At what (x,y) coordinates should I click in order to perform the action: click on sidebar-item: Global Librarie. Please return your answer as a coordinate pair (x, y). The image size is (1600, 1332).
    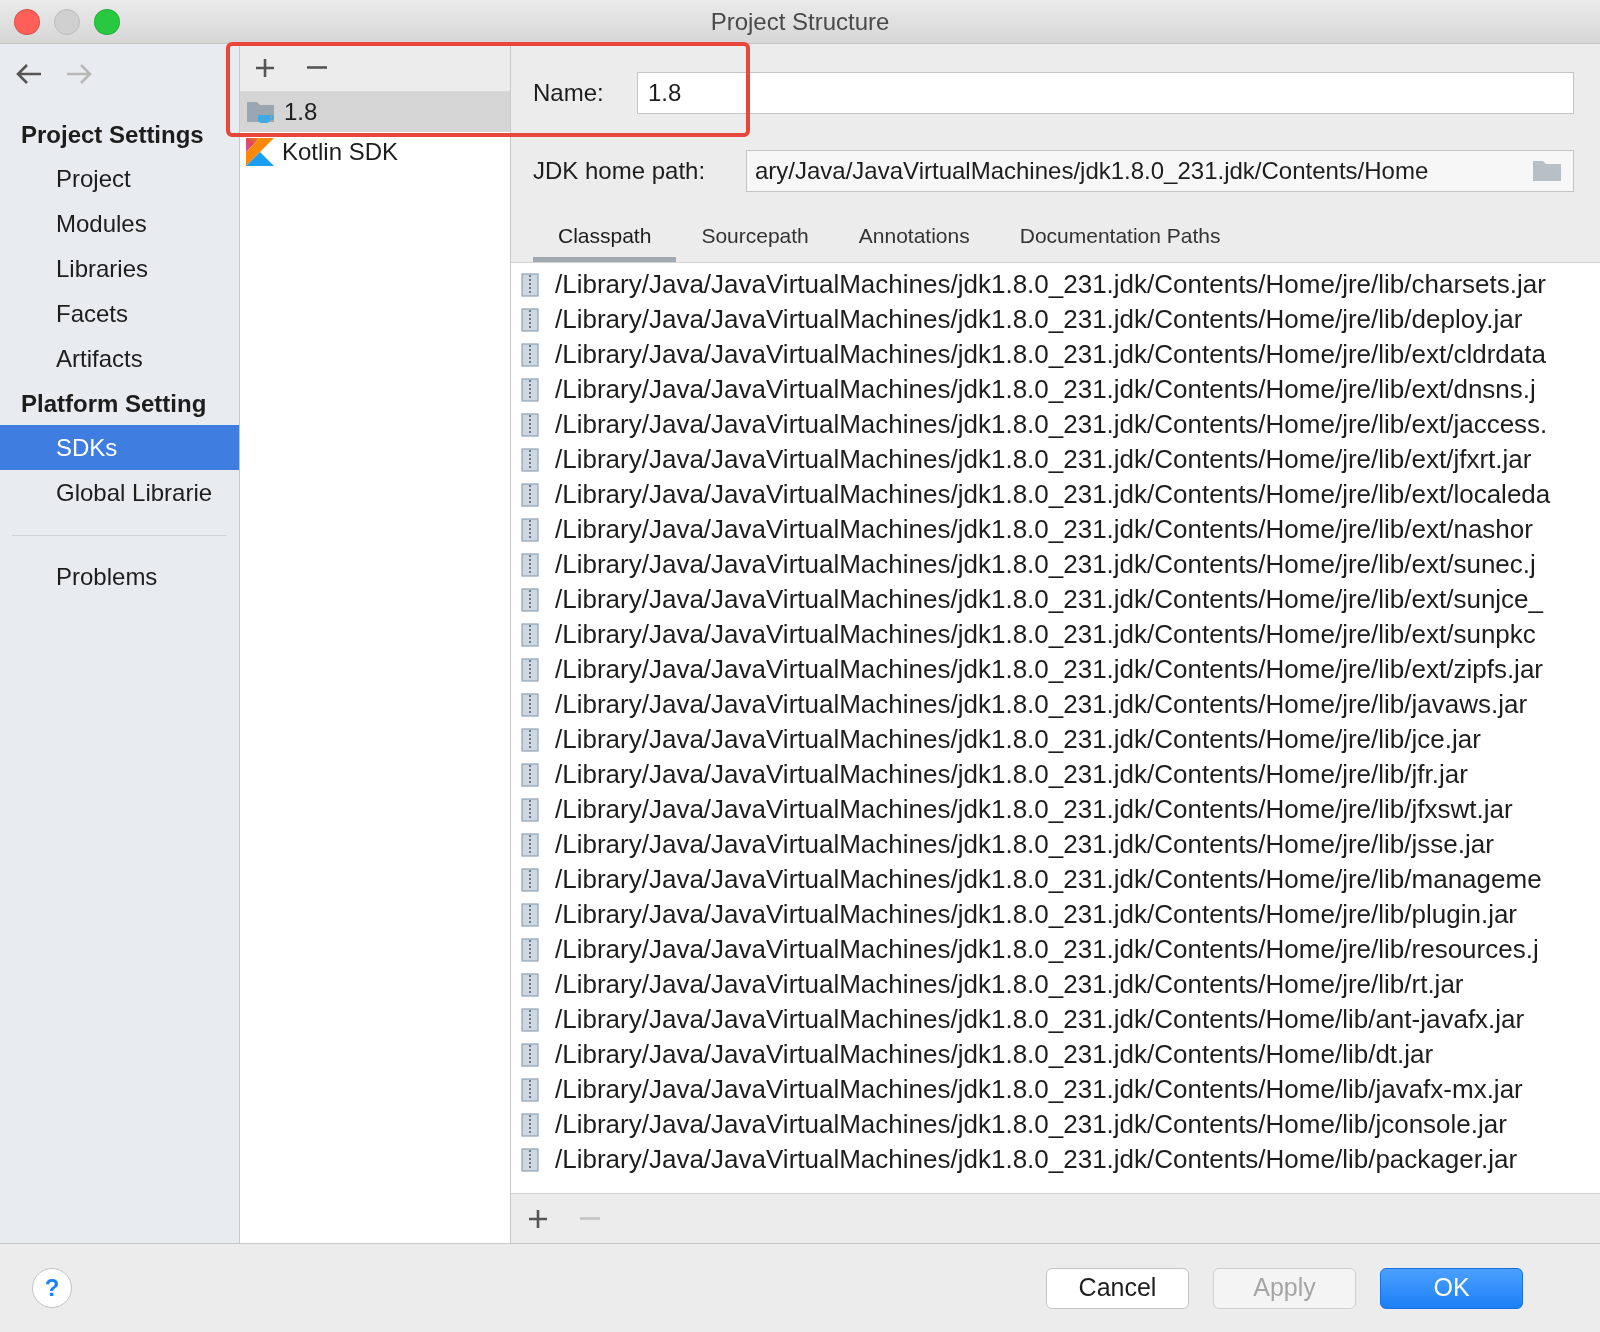
    Looking at the image, I should click on (119, 492).